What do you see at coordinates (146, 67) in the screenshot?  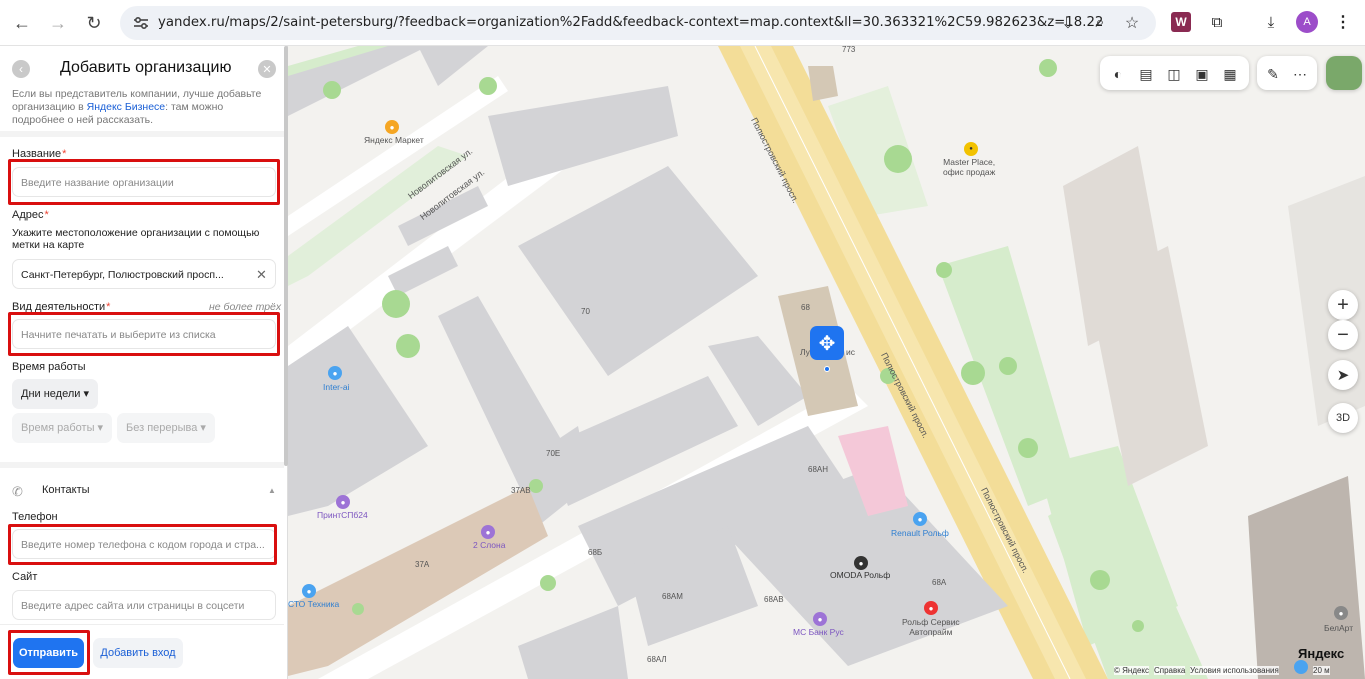 I see `page-title: Добавить организацию` at bounding box center [146, 67].